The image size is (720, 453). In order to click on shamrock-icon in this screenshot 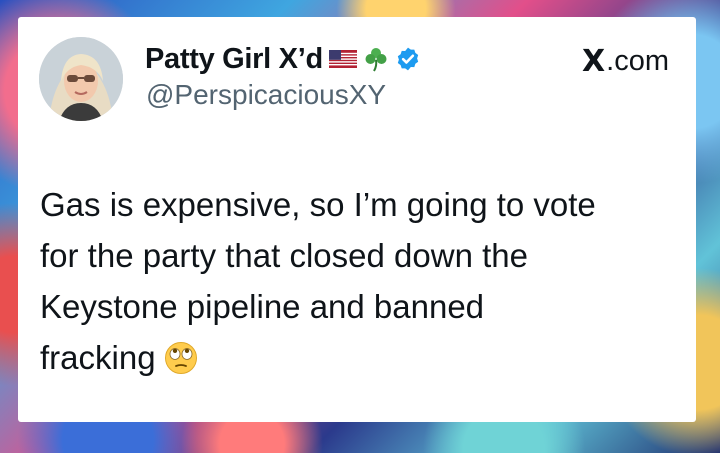, I will do `click(376, 60)`.